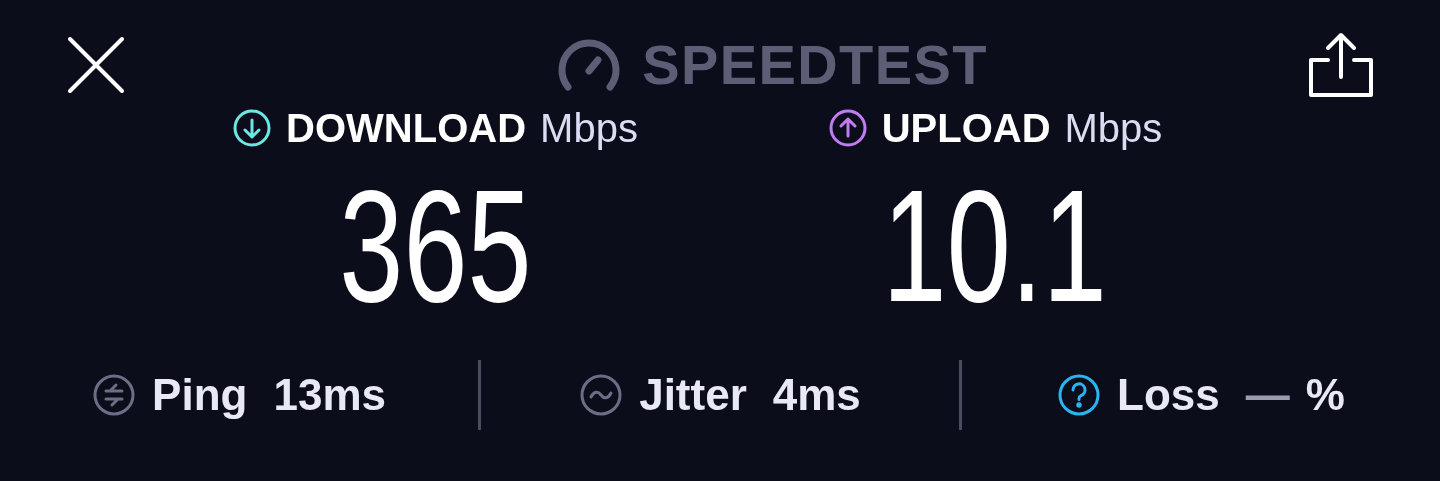 Image resolution: width=1440 pixels, height=481 pixels. Describe the element at coordinates (200, 395) in the screenshot. I see `stat-label: Ping` at that location.